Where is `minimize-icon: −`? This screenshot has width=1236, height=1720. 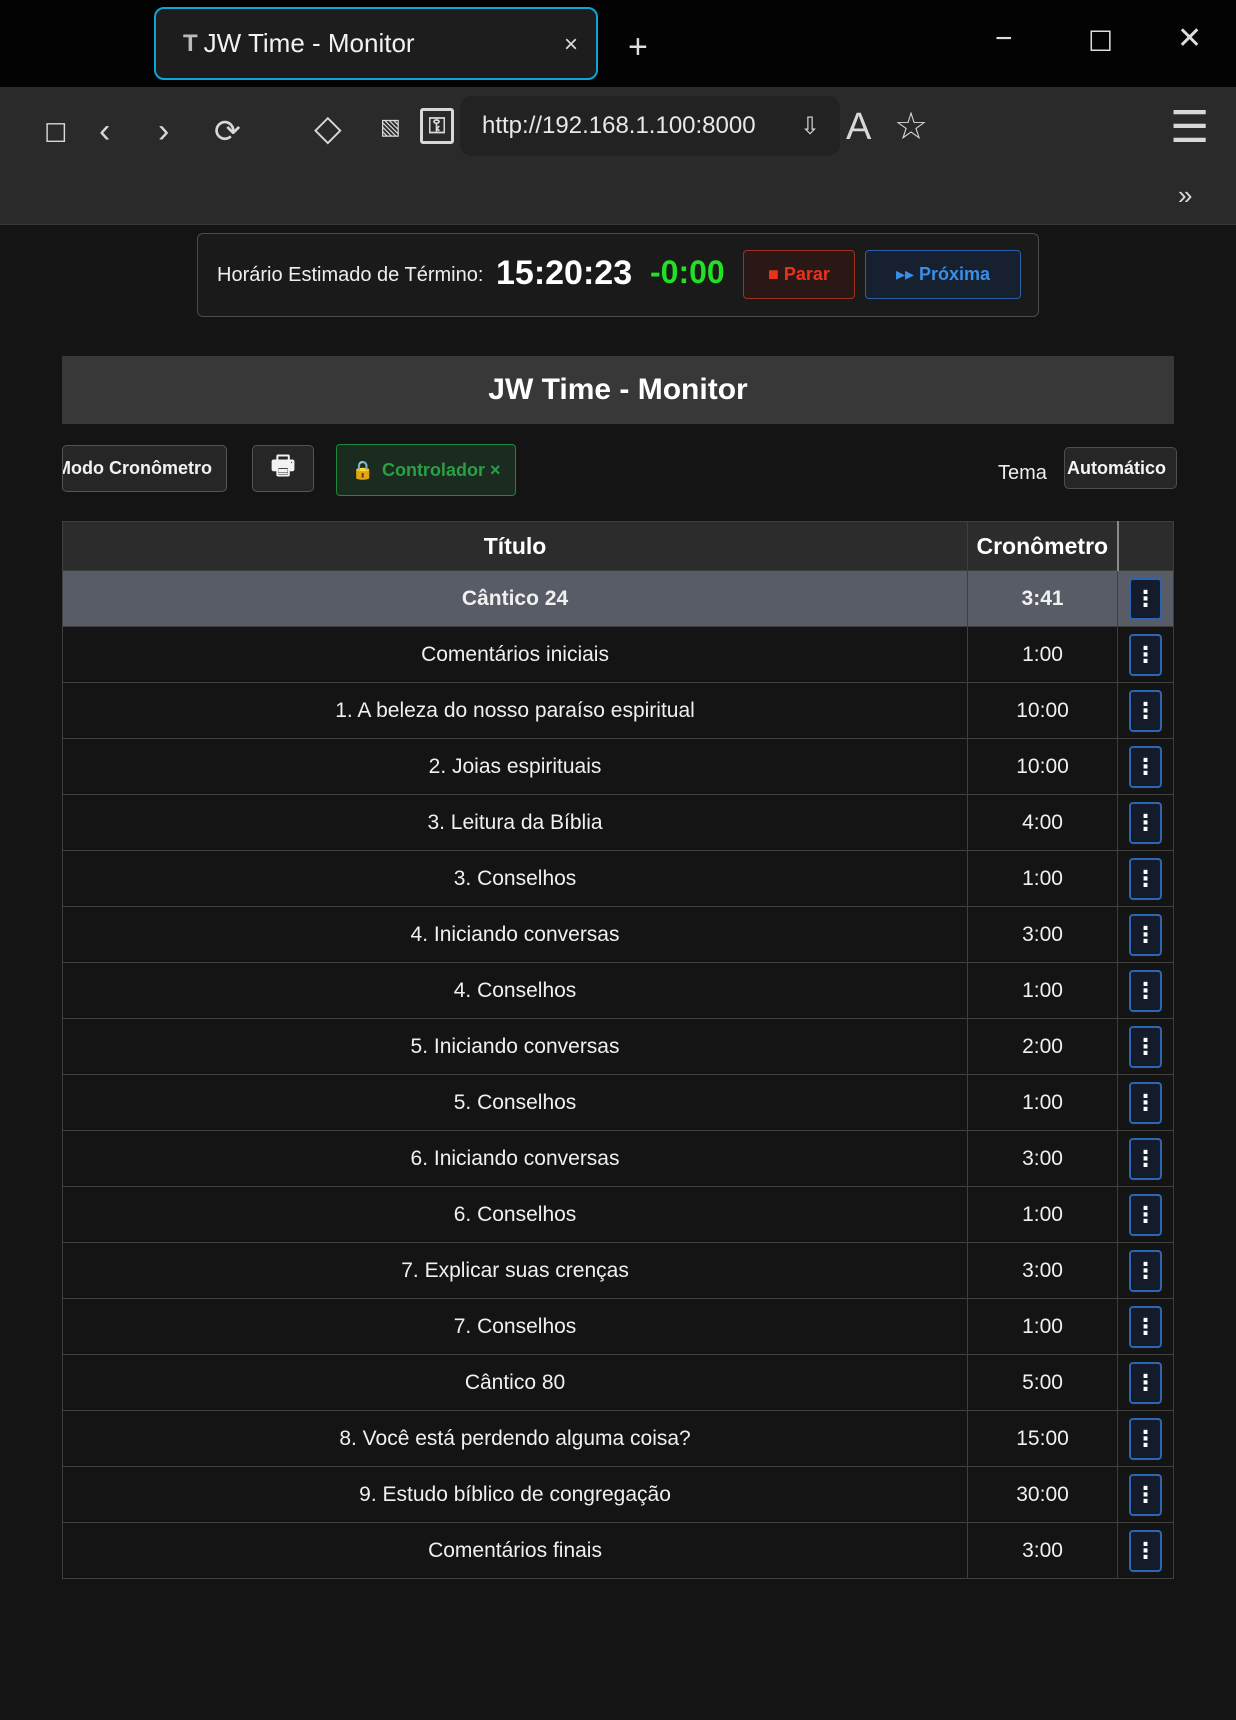 minimize-icon: − is located at coordinates (1004, 39).